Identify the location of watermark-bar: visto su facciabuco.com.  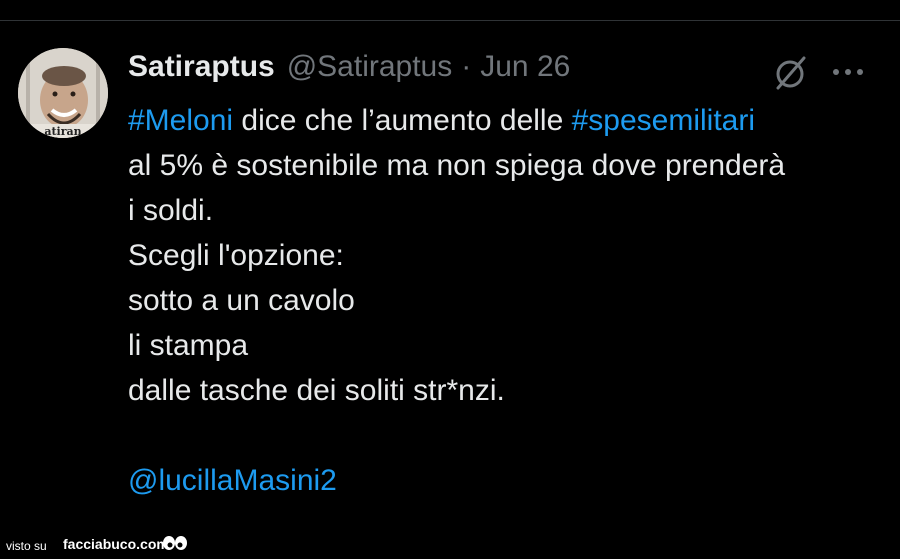
(450, 545).